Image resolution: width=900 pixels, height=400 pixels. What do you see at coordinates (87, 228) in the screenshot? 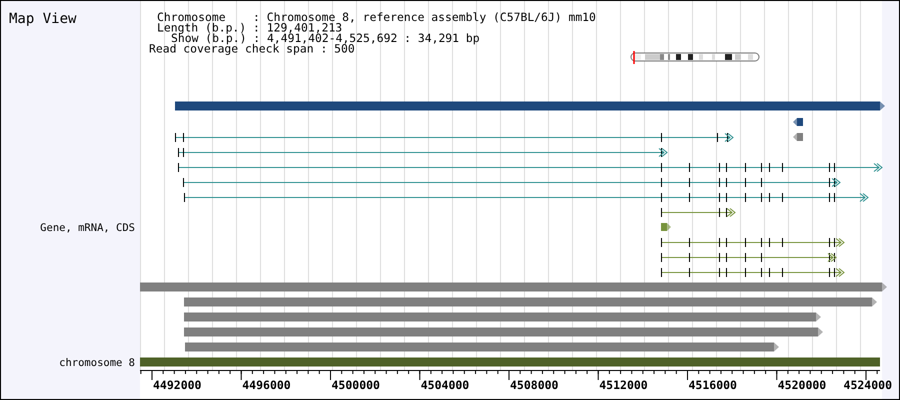
I see `track-label: Gene, mRNA, CDS` at bounding box center [87, 228].